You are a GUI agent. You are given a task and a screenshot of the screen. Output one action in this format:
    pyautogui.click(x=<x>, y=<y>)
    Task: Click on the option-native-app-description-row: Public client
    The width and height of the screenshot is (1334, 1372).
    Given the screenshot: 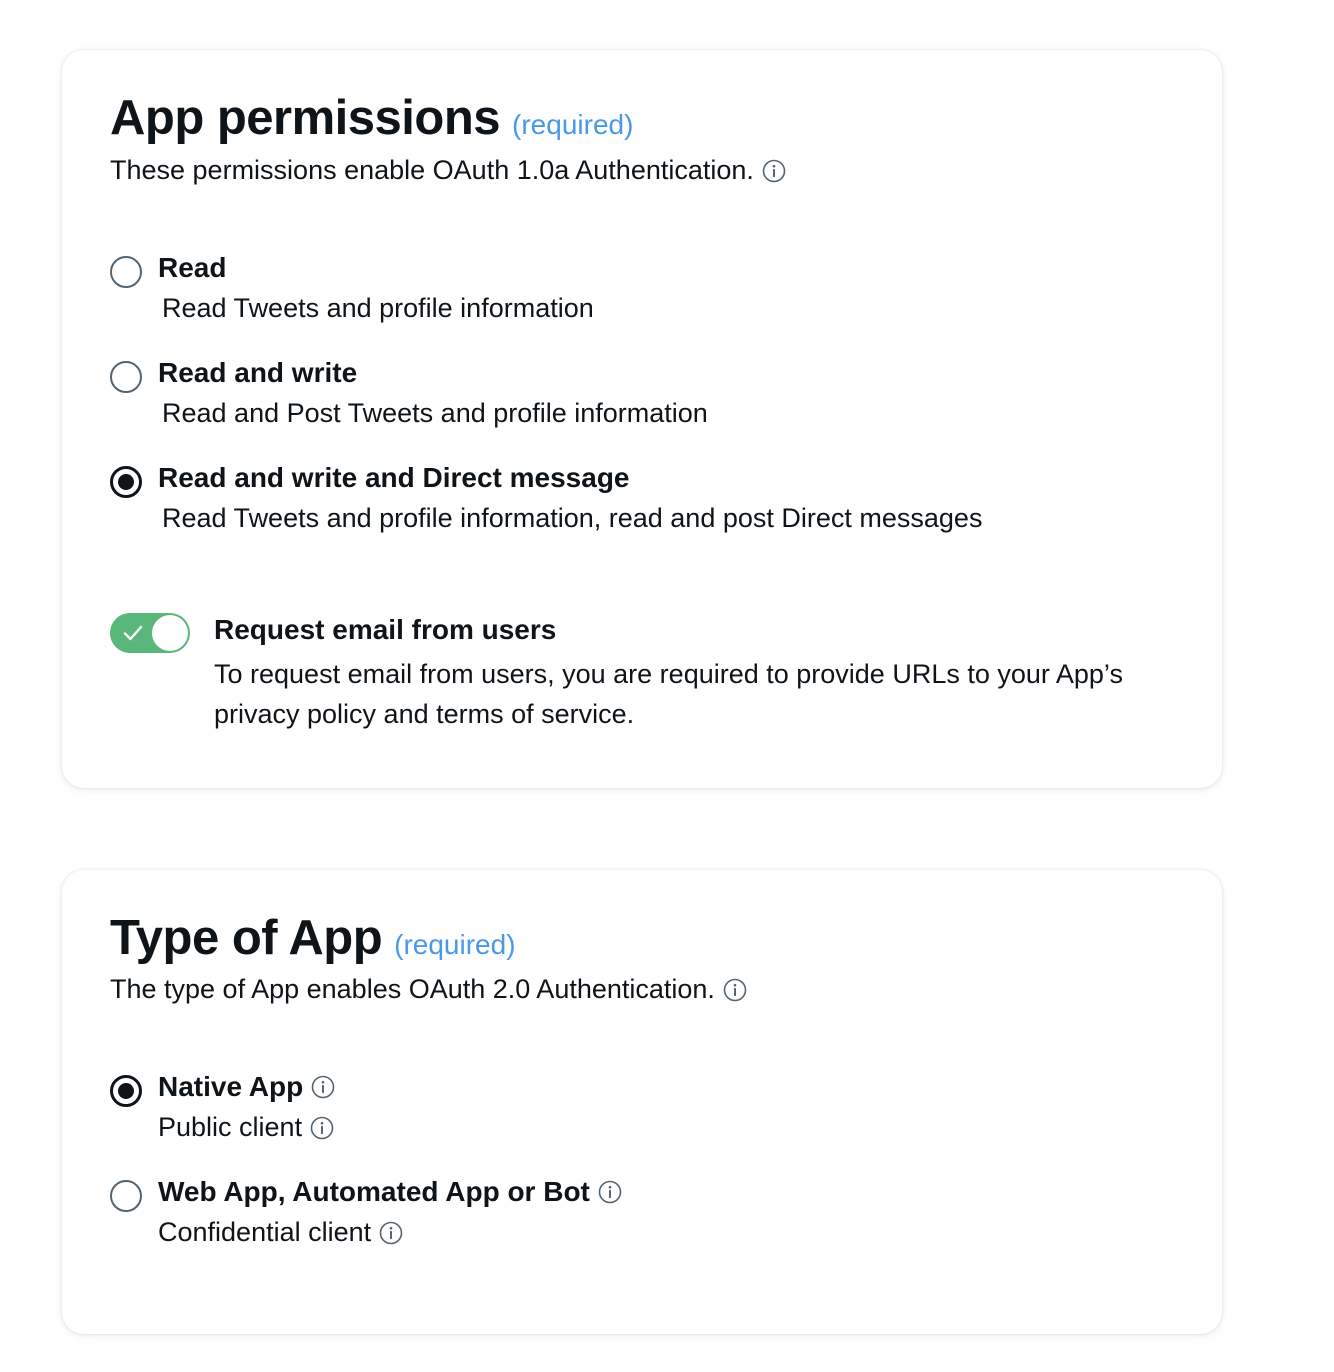 What is the action you would take?
    pyautogui.click(x=246, y=1127)
    